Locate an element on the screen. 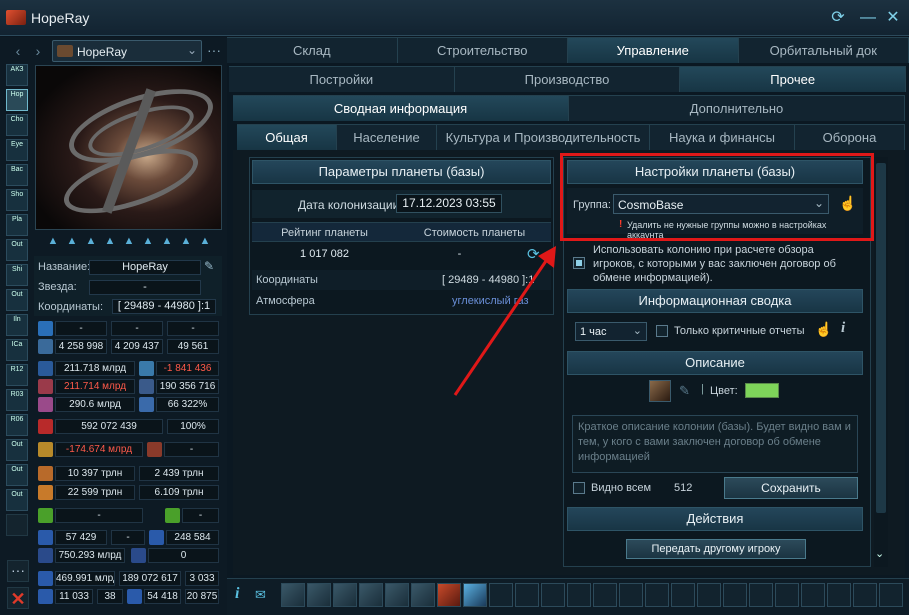  scroll-down-icon: ⌄ is located at coordinates (879, 553).